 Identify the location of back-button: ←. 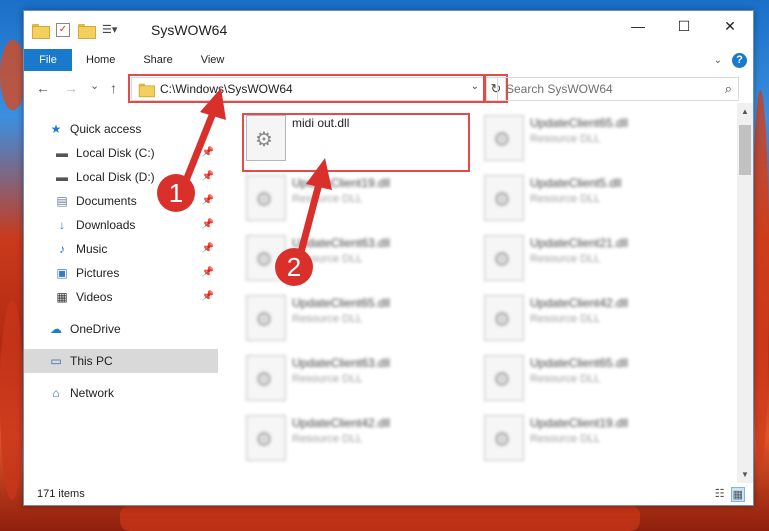
(43, 88).